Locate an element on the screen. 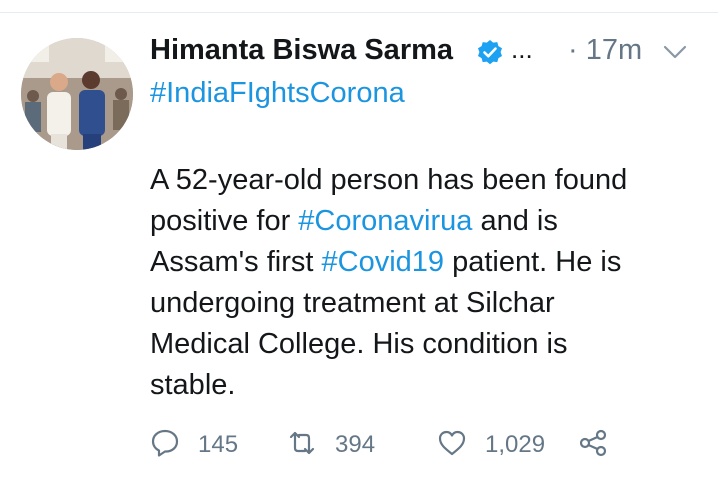  tweet-text: and is is located at coordinates (515, 221).